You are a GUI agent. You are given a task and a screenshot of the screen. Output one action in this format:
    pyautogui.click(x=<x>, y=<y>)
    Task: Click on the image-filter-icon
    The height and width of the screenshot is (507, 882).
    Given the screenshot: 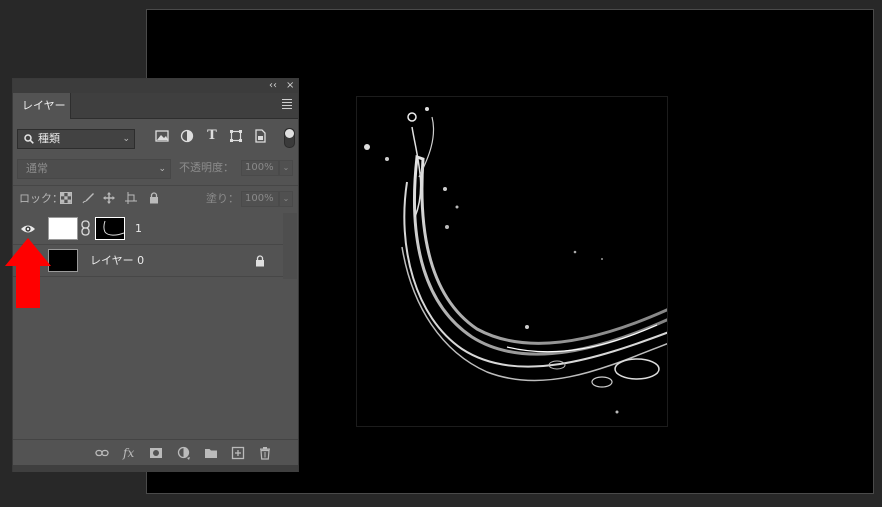 What is the action you would take?
    pyautogui.click(x=162, y=136)
    